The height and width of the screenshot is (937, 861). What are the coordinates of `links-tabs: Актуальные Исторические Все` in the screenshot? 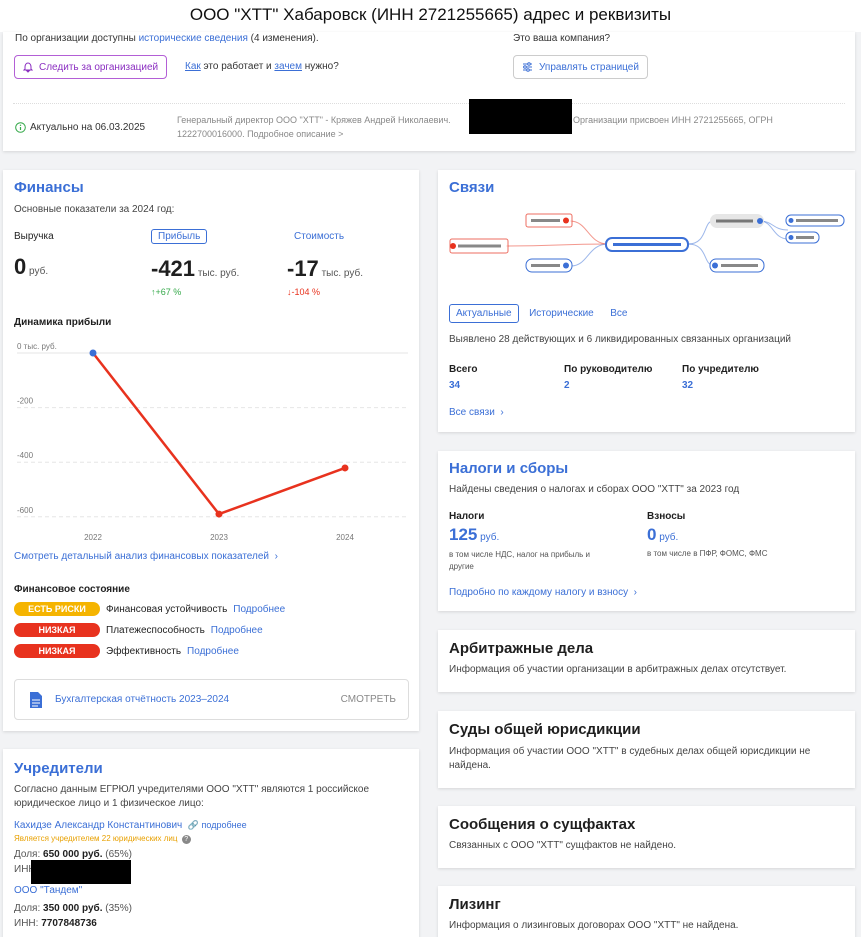 It's located at (541, 313).